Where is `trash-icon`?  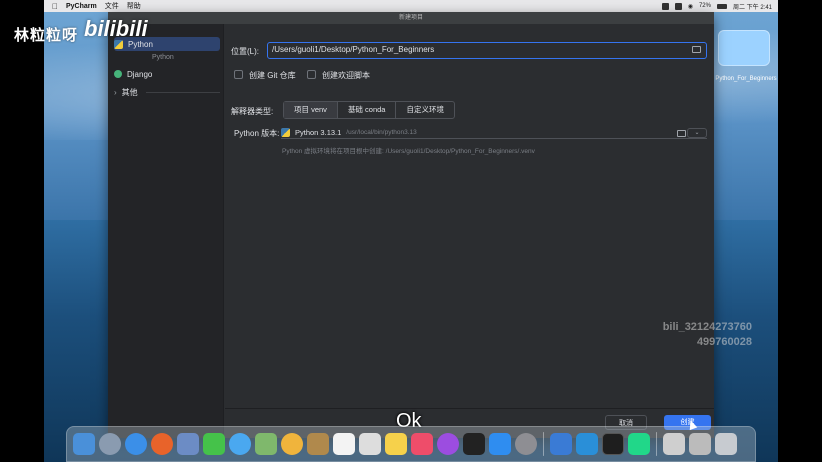 trash-icon is located at coordinates (726, 444).